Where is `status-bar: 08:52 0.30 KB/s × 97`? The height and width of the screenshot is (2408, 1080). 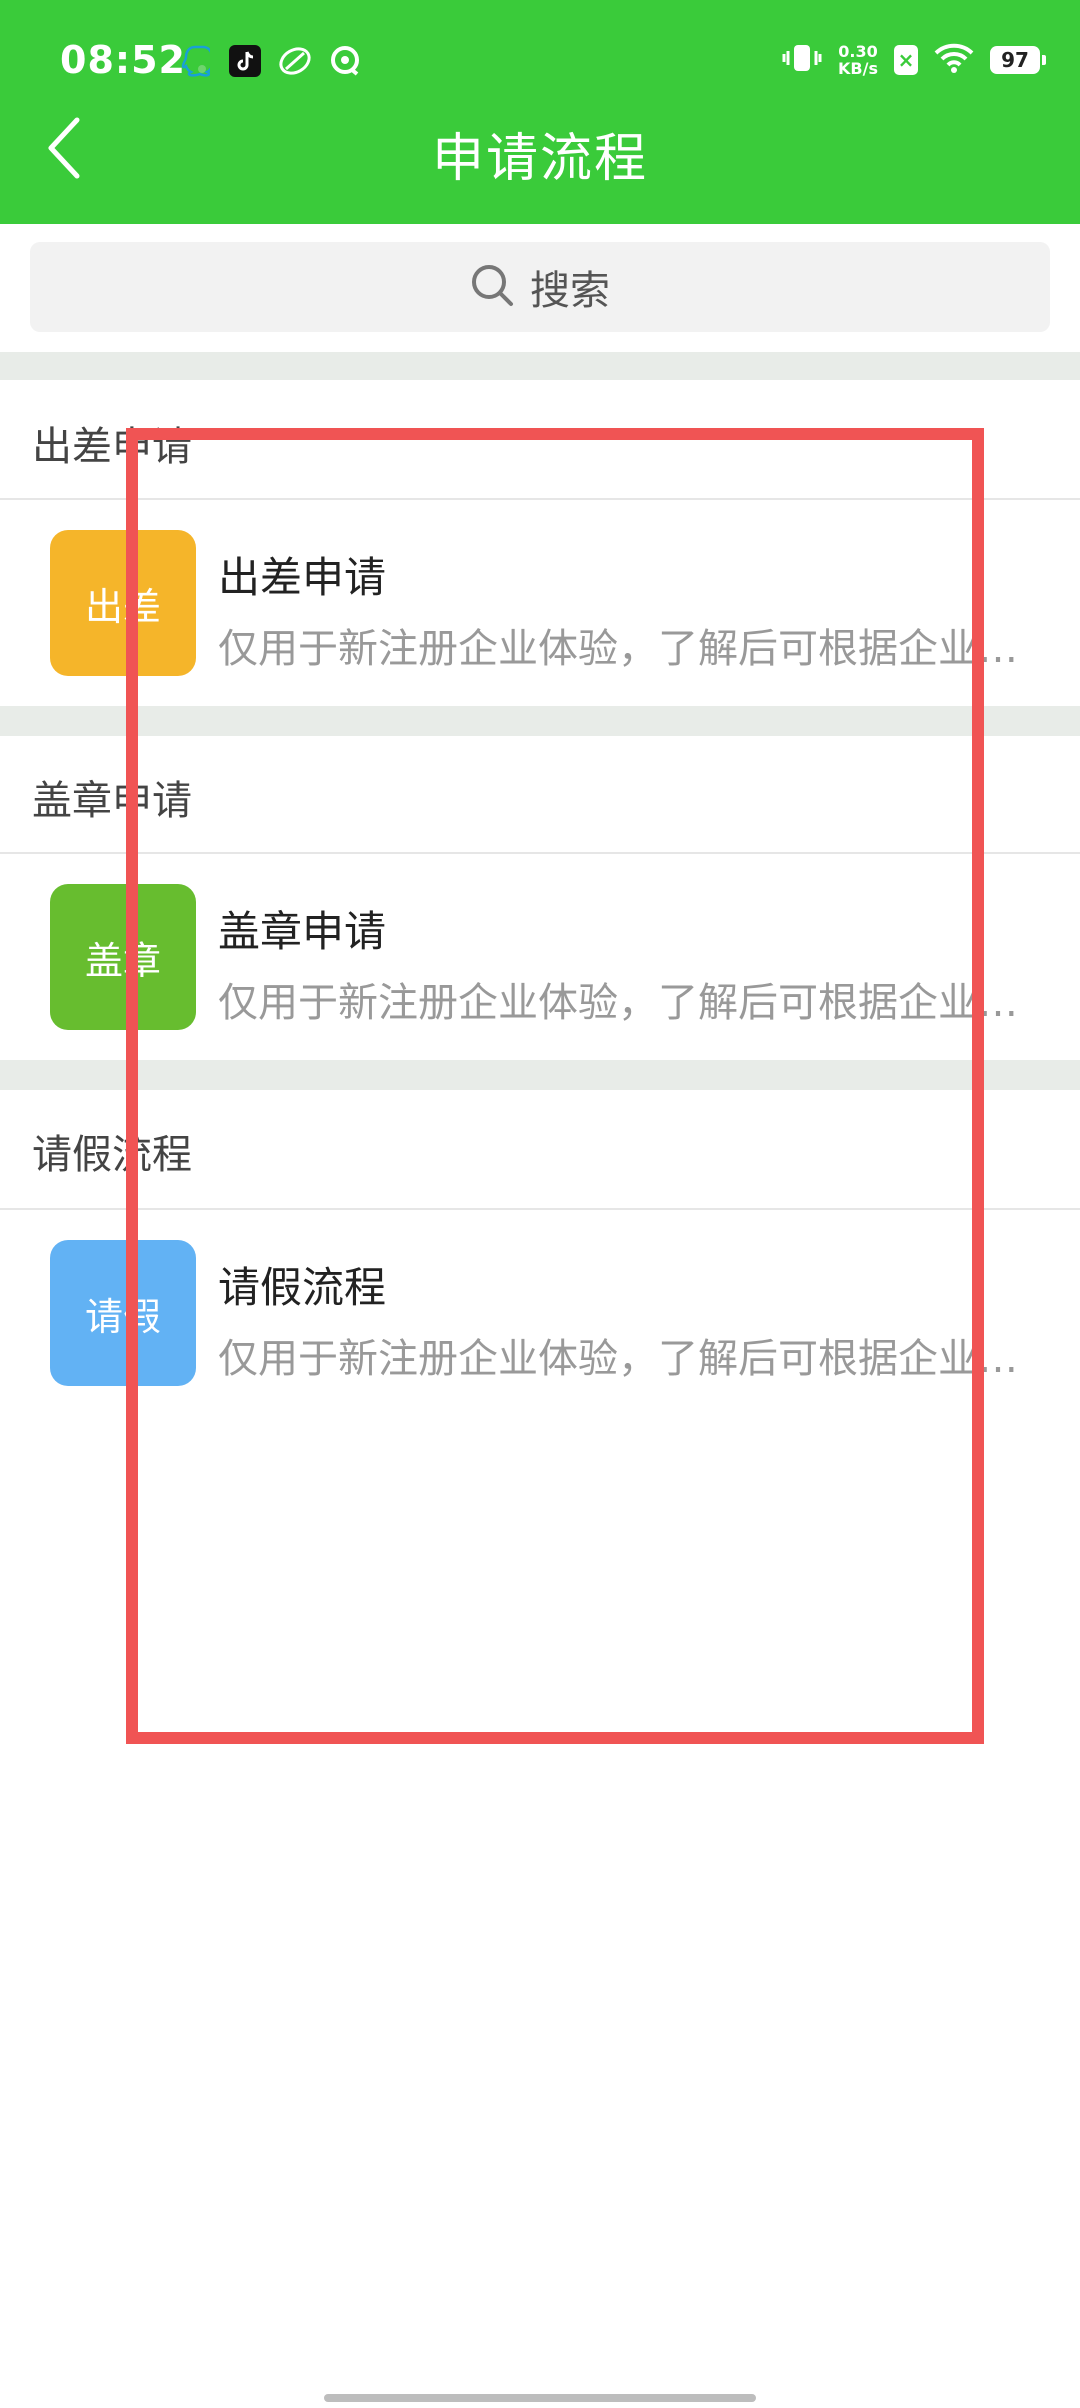 status-bar: 08:52 0.30 KB/s × 97 is located at coordinates (540, 60).